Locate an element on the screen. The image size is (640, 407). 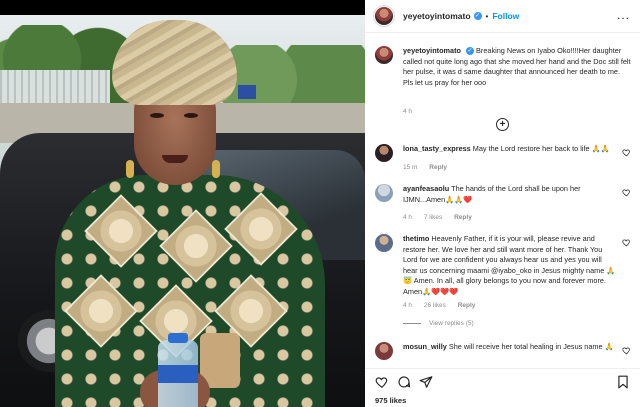
photo-person-head is located at coordinates (174, 107).